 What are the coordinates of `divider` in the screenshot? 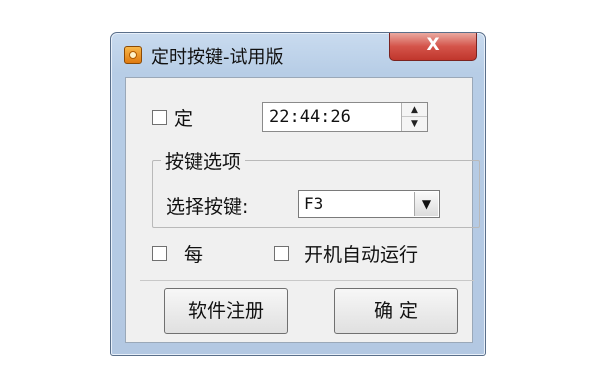 It's located at (307, 280).